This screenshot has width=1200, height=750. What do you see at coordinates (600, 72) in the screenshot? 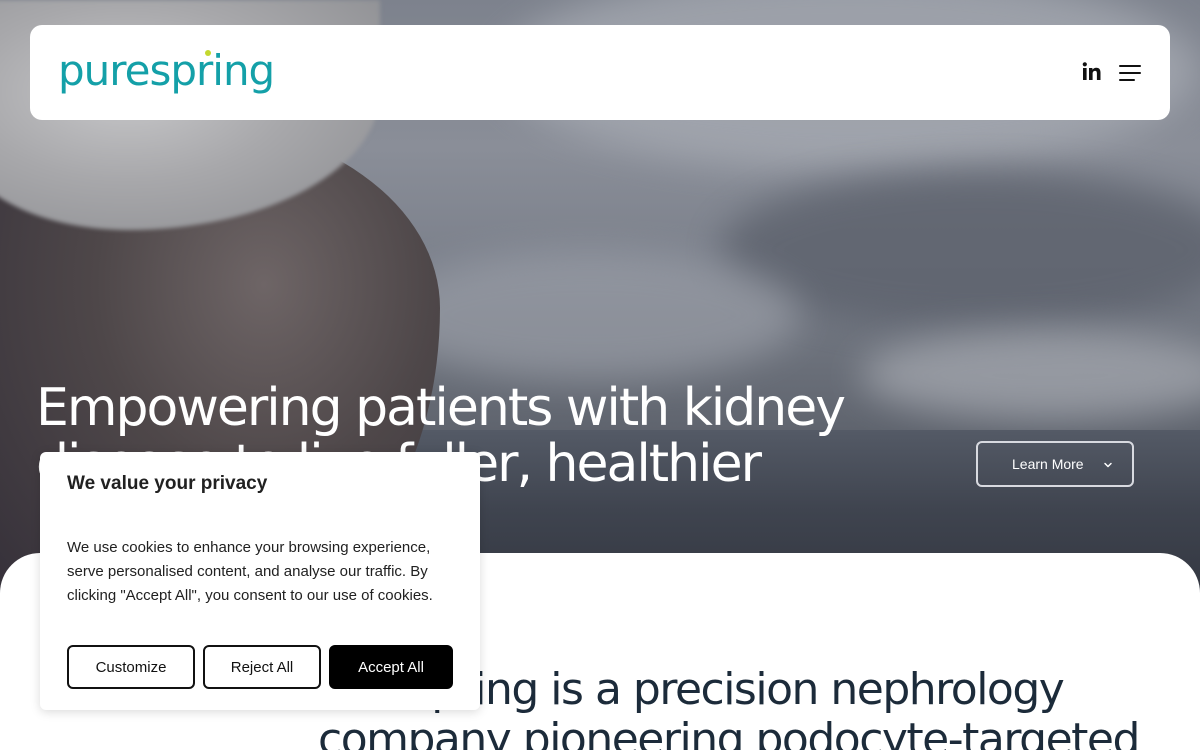
I see `site-header: purespring` at bounding box center [600, 72].